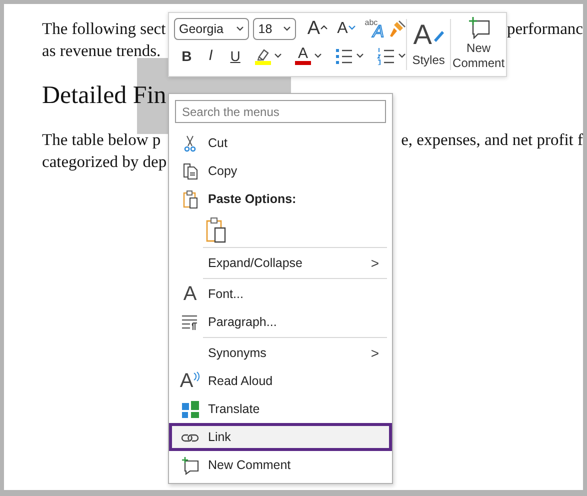 The image size is (587, 496). What do you see at coordinates (212, 29) in the screenshot?
I see `font-name-dropdown: Georgia` at bounding box center [212, 29].